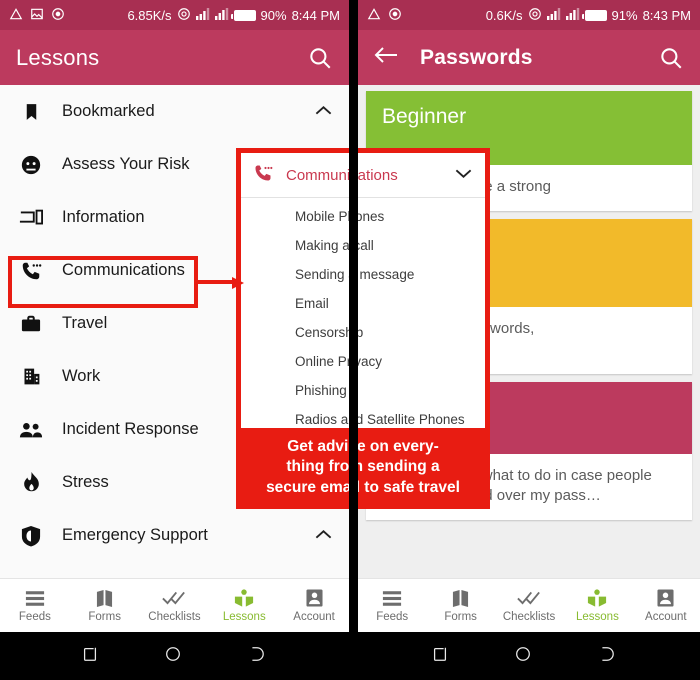 The image size is (700, 680). What do you see at coordinates (85, 323) in the screenshot?
I see `sidebar-item-label: Travel` at bounding box center [85, 323].